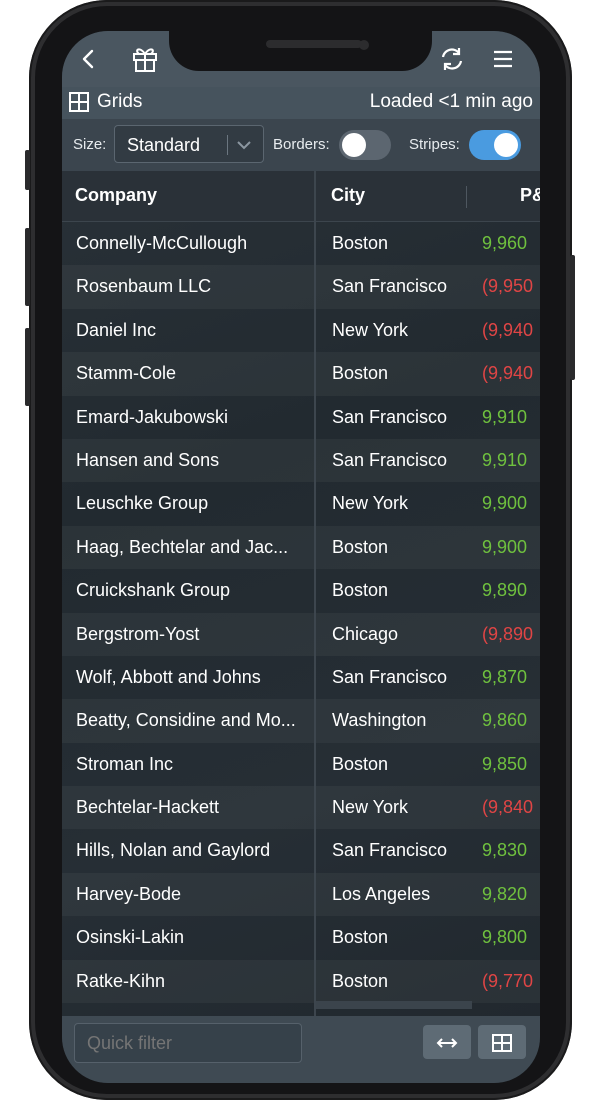  I want to click on table-row: Emard-Jakubowski San Francisco 9,910, so click(301, 417).